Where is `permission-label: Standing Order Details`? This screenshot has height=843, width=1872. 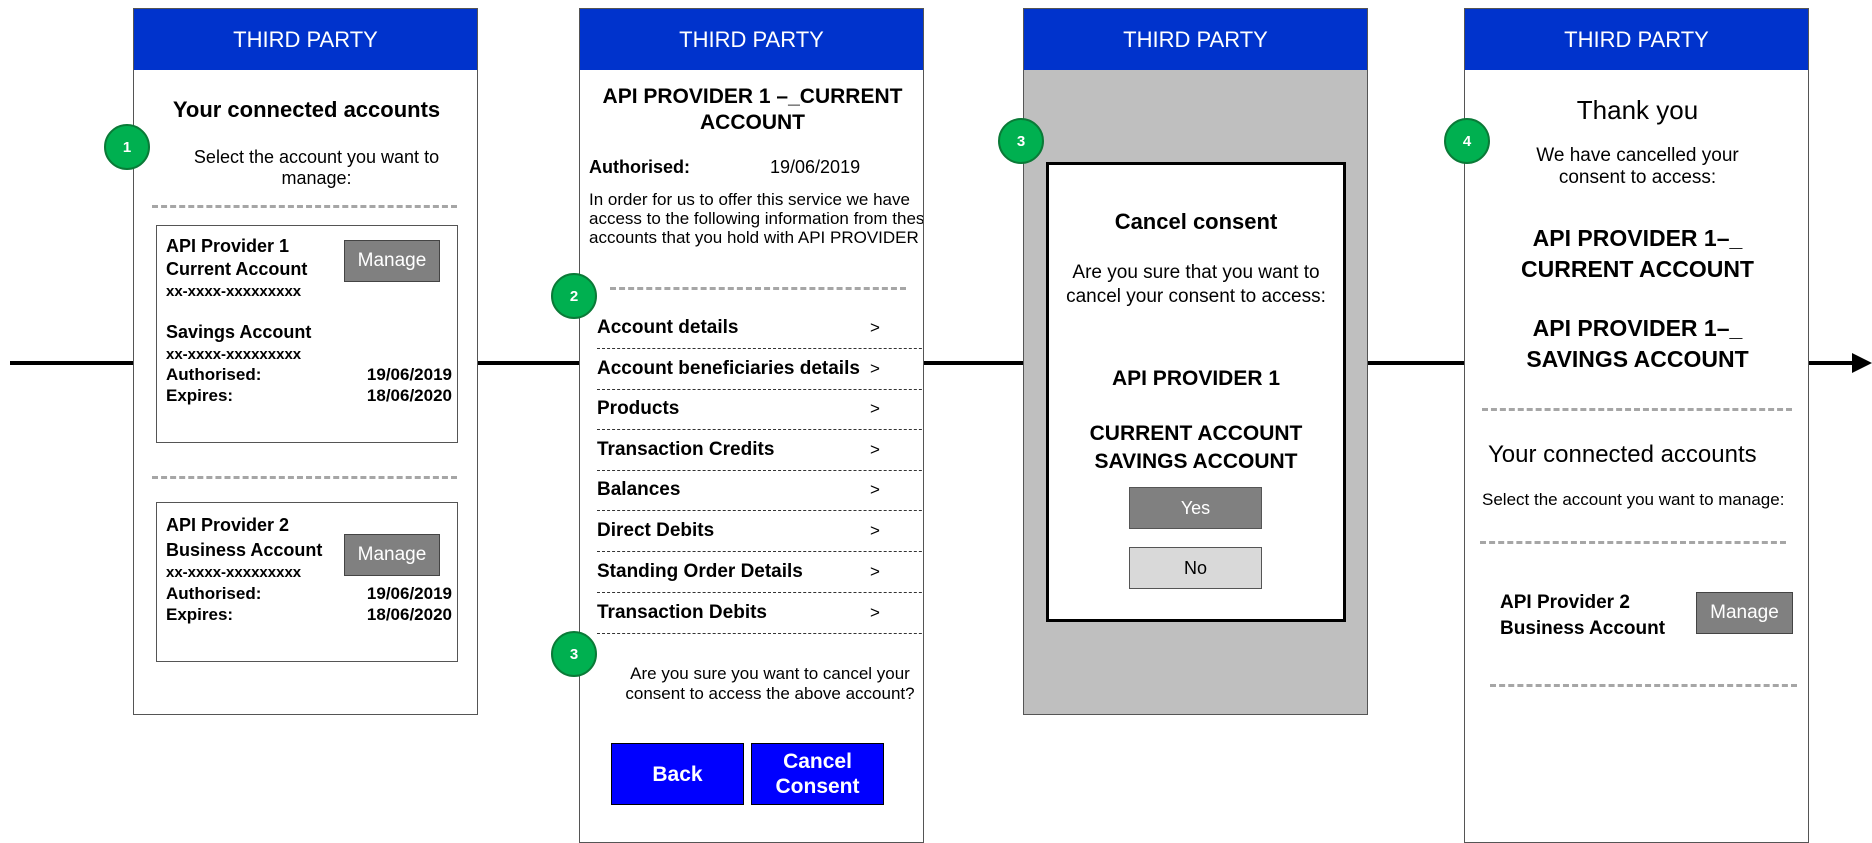 permission-label: Standing Order Details is located at coordinates (700, 571).